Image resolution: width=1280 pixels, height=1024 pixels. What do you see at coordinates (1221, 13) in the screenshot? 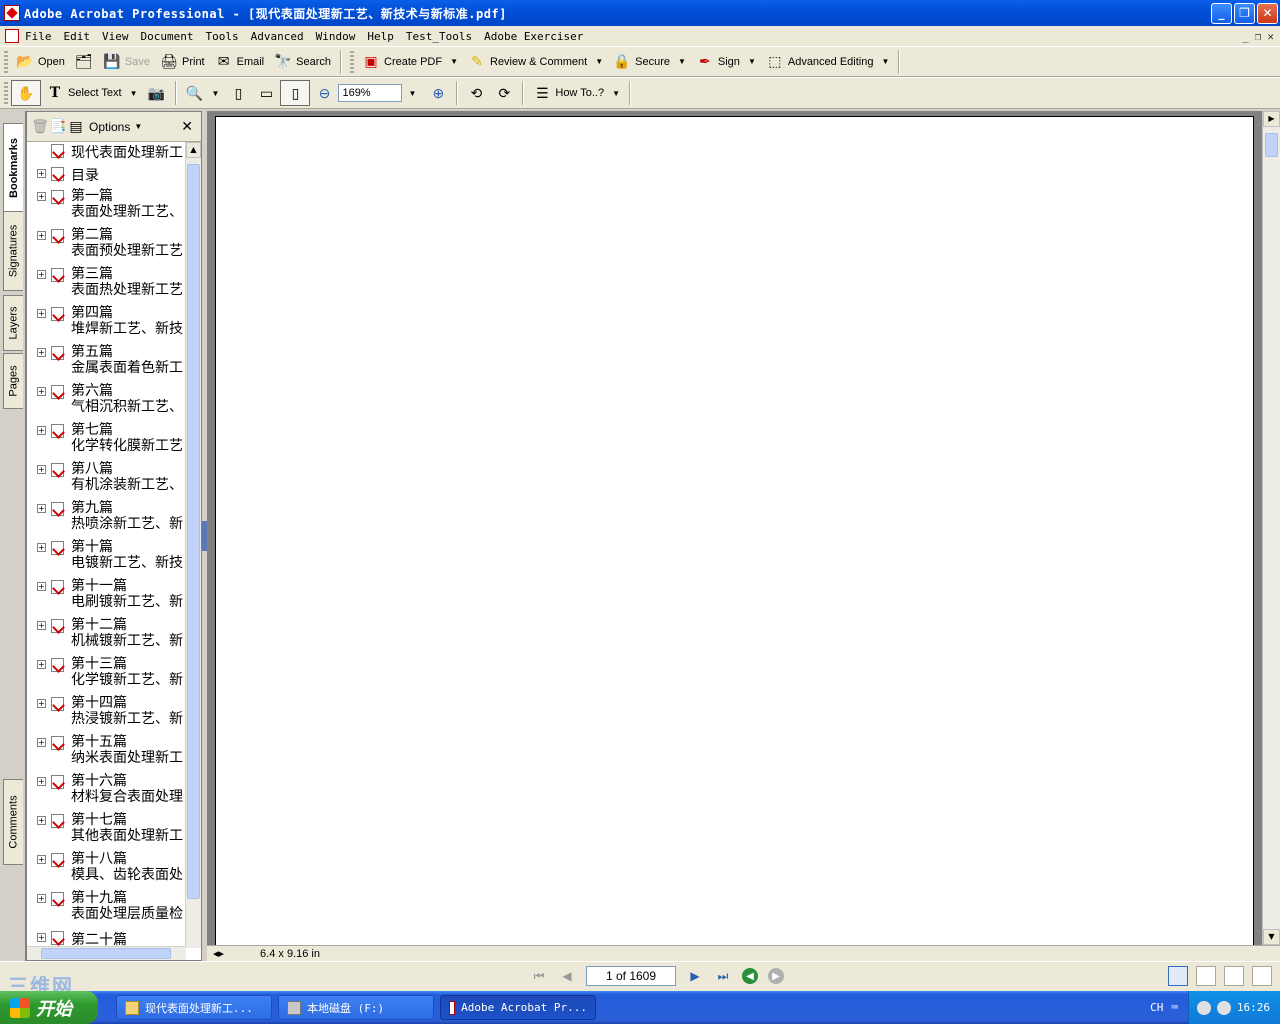
I see `minimize-button: _` at bounding box center [1221, 13].